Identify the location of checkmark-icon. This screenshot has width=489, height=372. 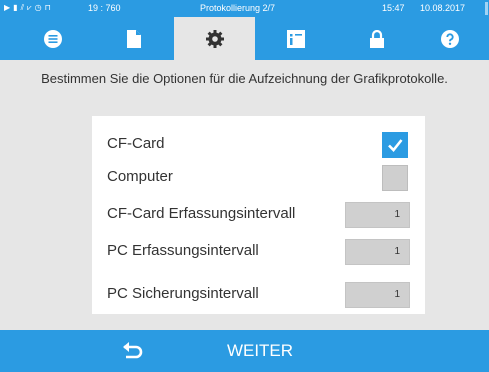
(395, 145).